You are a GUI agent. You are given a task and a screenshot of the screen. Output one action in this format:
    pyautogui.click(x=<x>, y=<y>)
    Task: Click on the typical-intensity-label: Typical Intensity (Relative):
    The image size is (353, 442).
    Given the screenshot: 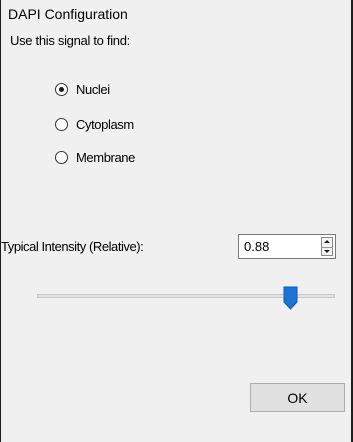 What is the action you would take?
    pyautogui.click(x=72, y=246)
    